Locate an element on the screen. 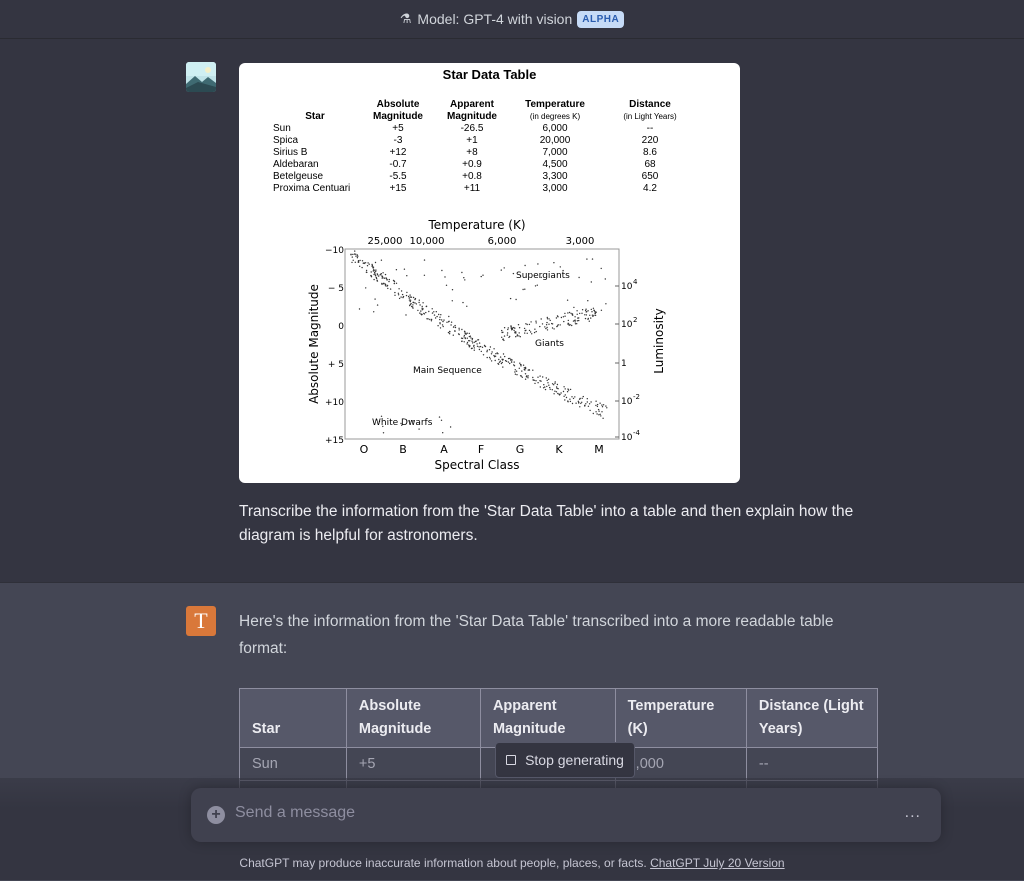  stop-generating-button: Stop generating is located at coordinates (565, 760).